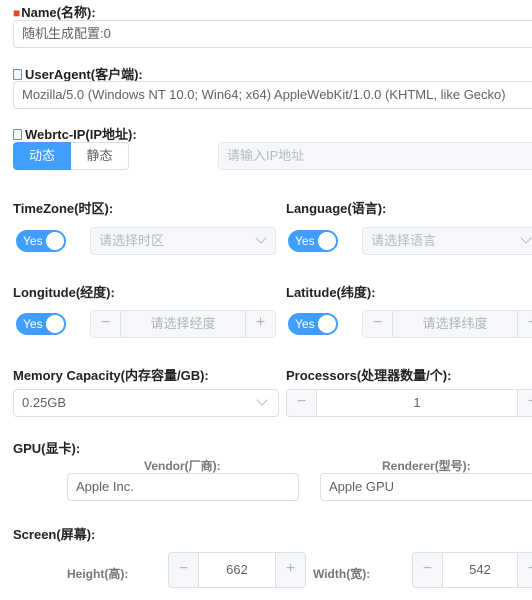 The width and height of the screenshot is (532, 600). What do you see at coordinates (369, 375) in the screenshot?
I see `processors-label: Processors(处理器数量/个):` at bounding box center [369, 375].